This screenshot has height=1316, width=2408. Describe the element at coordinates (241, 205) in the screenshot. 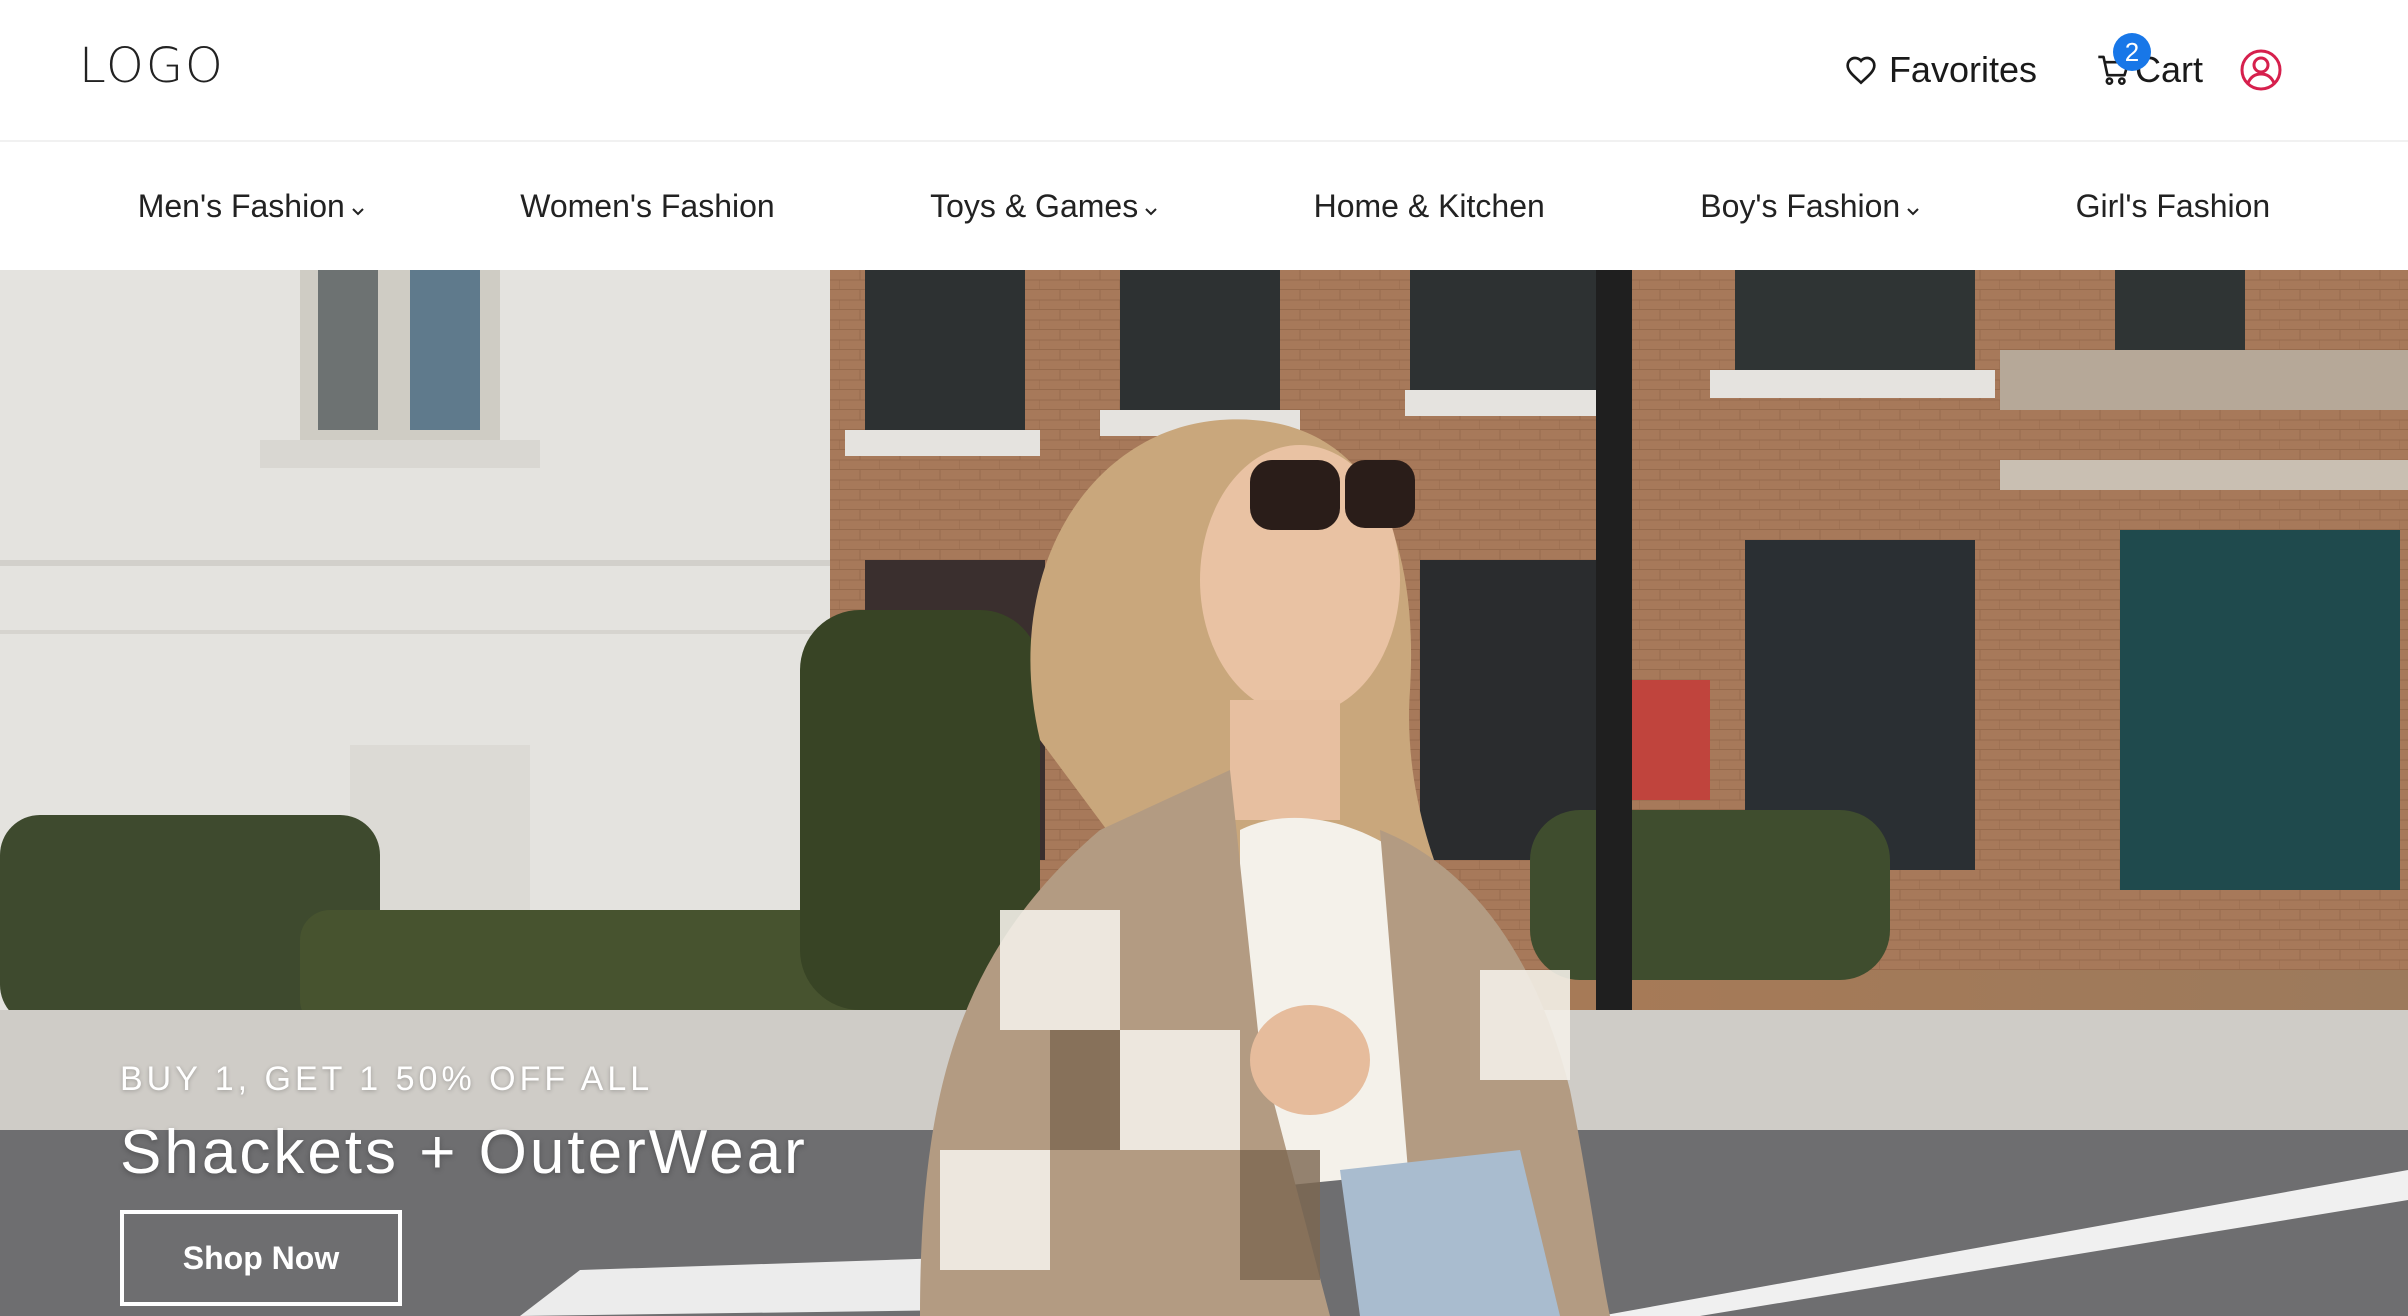

I see `nav-item-label: Men's Fashion` at that location.